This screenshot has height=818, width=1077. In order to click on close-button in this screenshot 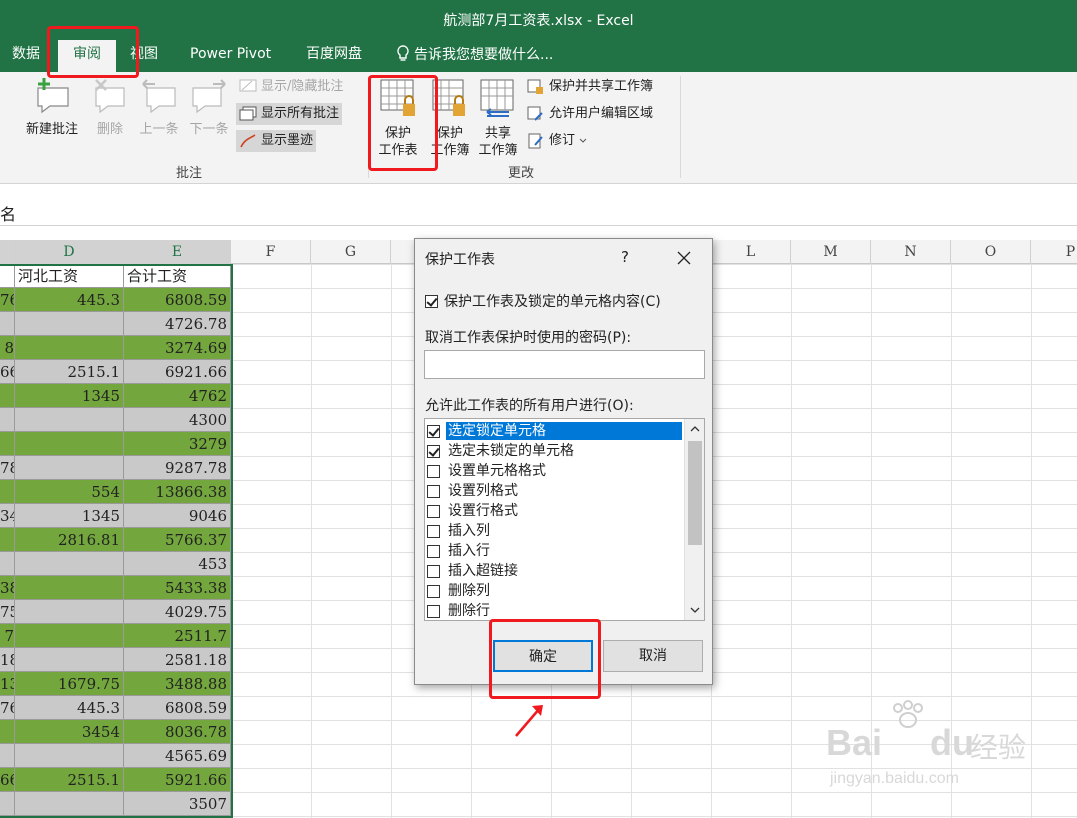, I will do `click(684, 258)`.